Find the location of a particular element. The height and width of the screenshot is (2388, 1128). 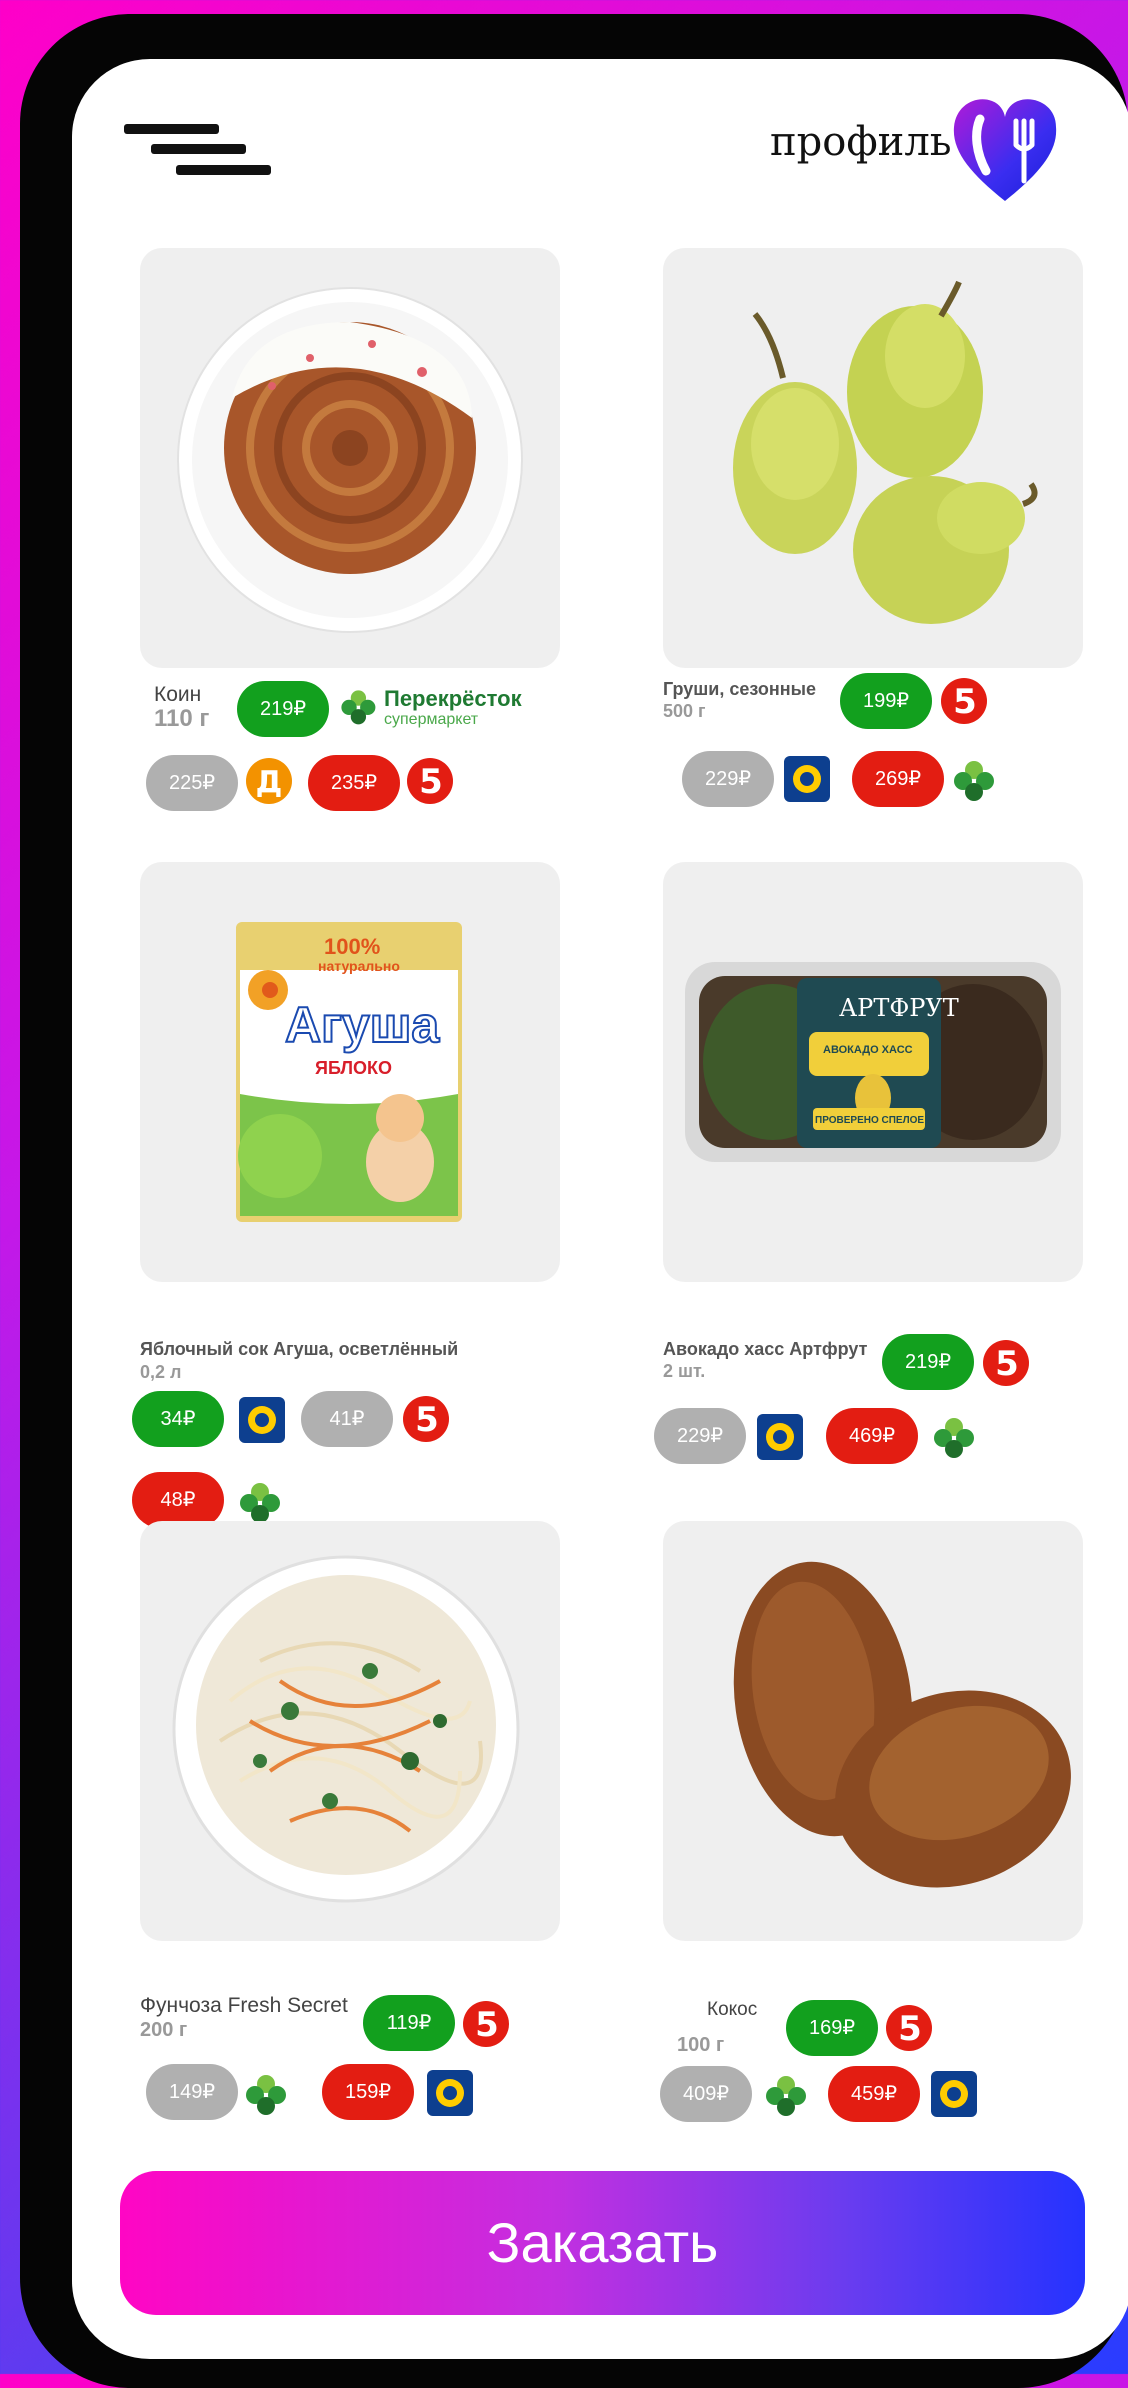

price-badge-worst: 459₽ is located at coordinates (874, 2094).